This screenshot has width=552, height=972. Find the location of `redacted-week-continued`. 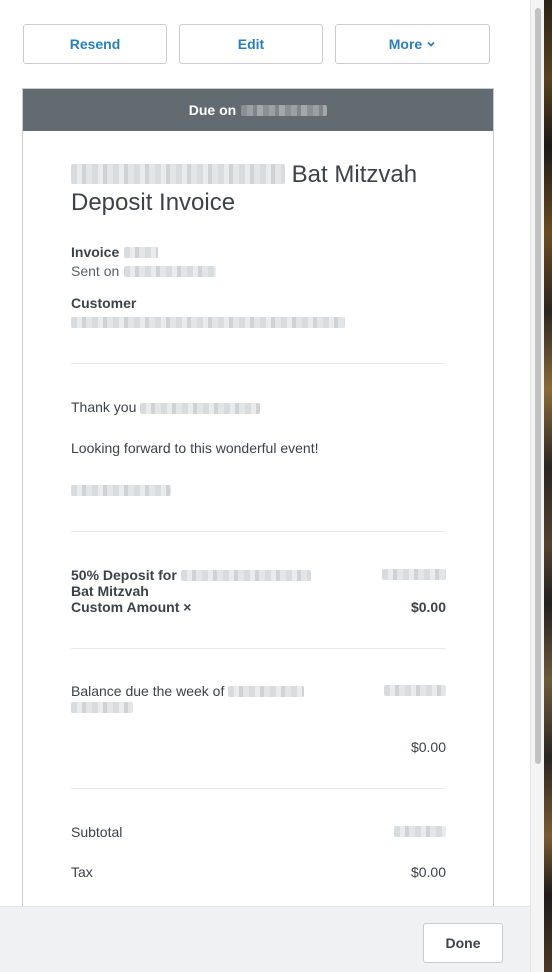

redacted-week-continued is located at coordinates (102, 707).